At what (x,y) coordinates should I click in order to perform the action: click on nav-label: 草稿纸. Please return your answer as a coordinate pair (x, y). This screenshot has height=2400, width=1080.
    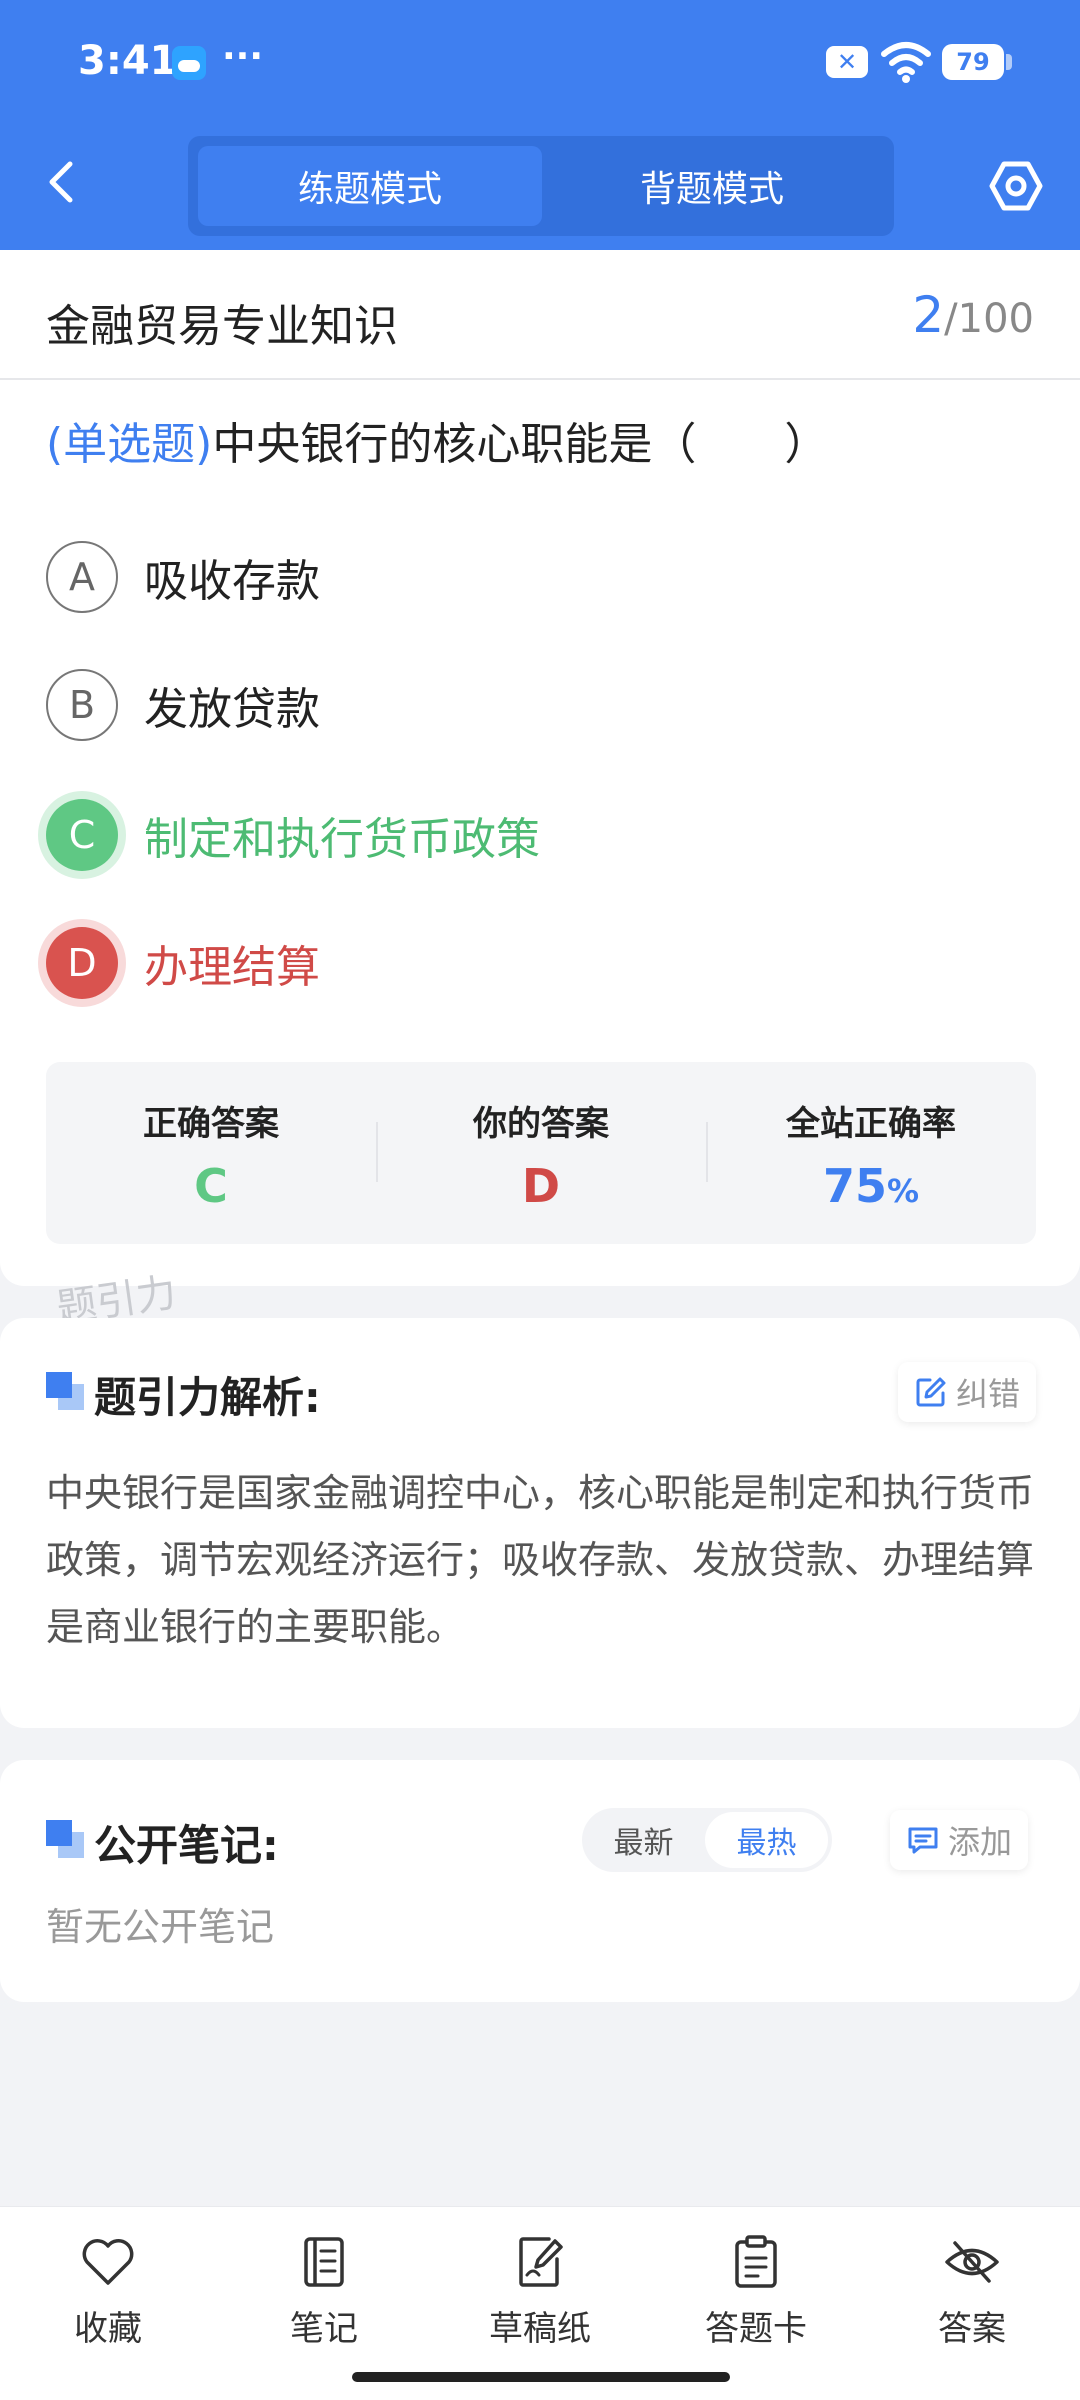
    Looking at the image, I should click on (540, 2329).